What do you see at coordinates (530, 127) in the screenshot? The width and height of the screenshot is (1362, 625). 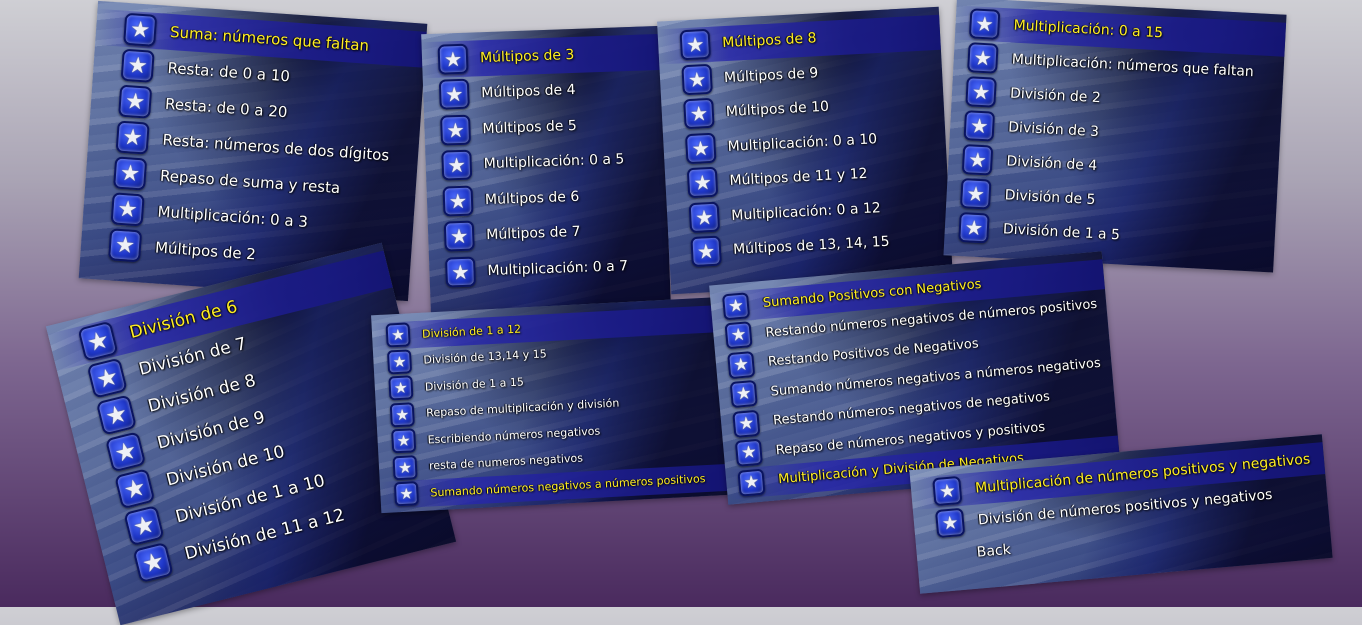 I see `menu-item-label: Múltipos de 5` at bounding box center [530, 127].